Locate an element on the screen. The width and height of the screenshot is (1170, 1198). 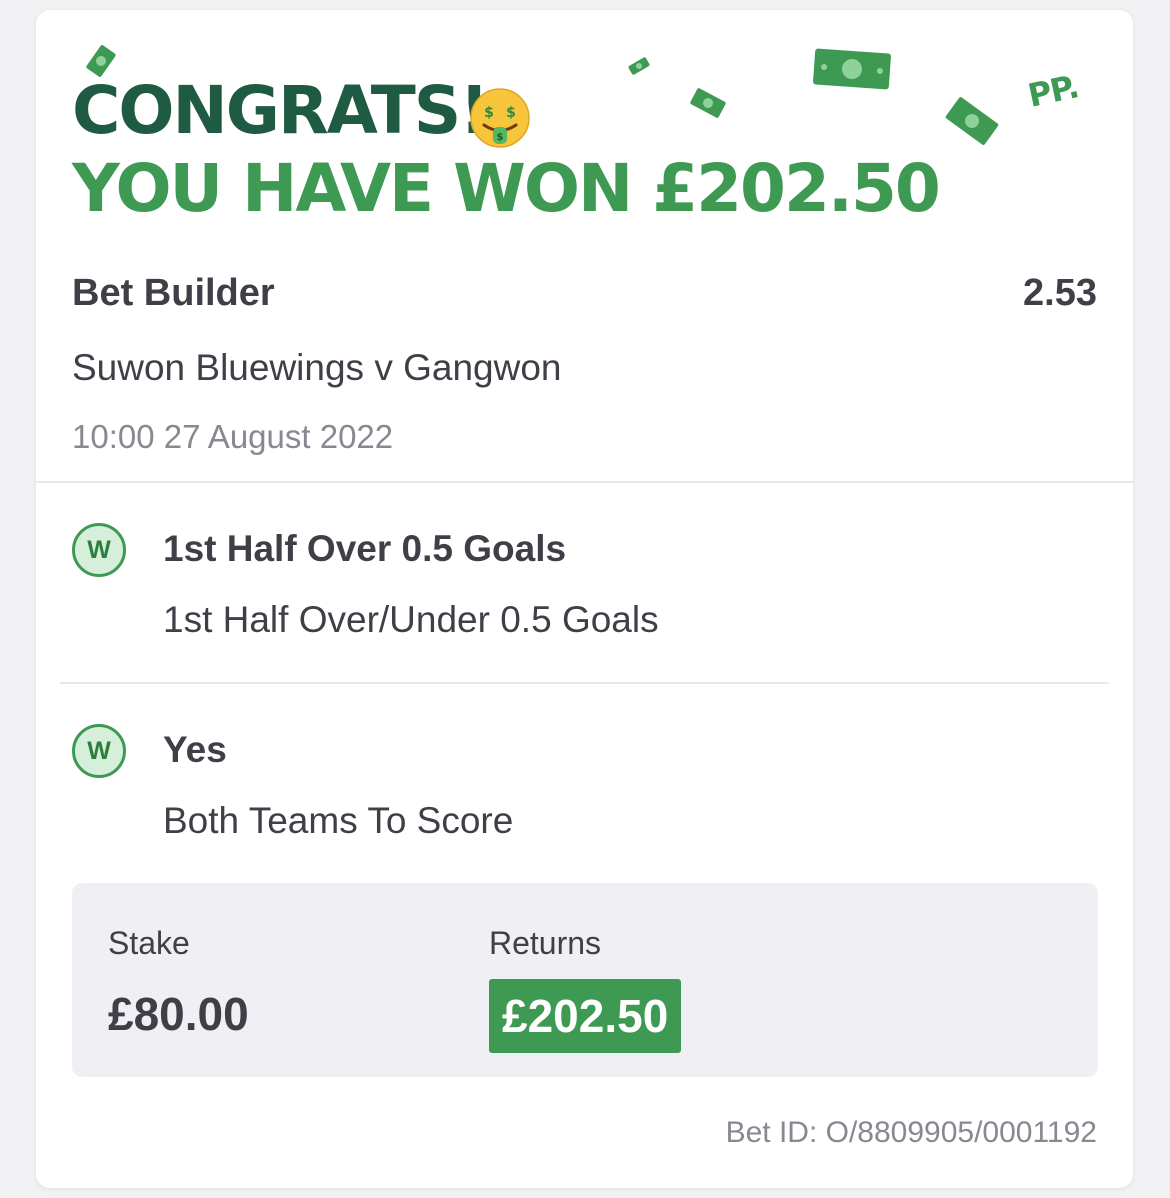
selection-title: Yes is located at coordinates (195, 749).